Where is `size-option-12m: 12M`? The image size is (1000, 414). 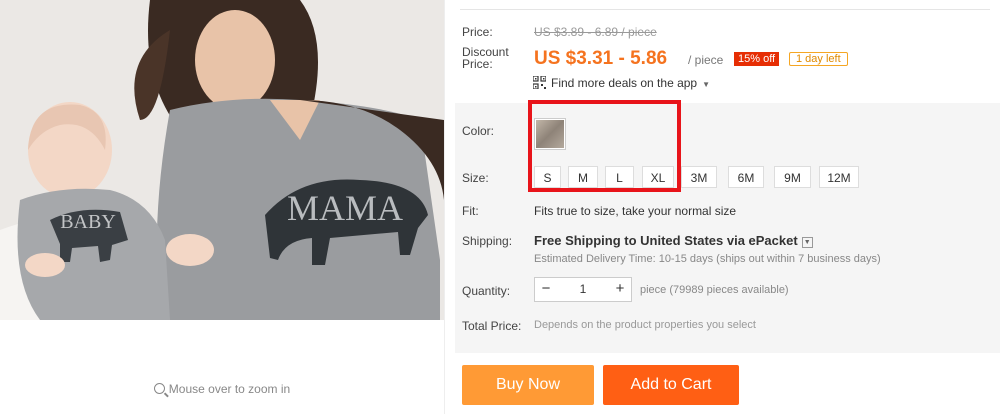
size-option-12m: 12M is located at coordinates (839, 177).